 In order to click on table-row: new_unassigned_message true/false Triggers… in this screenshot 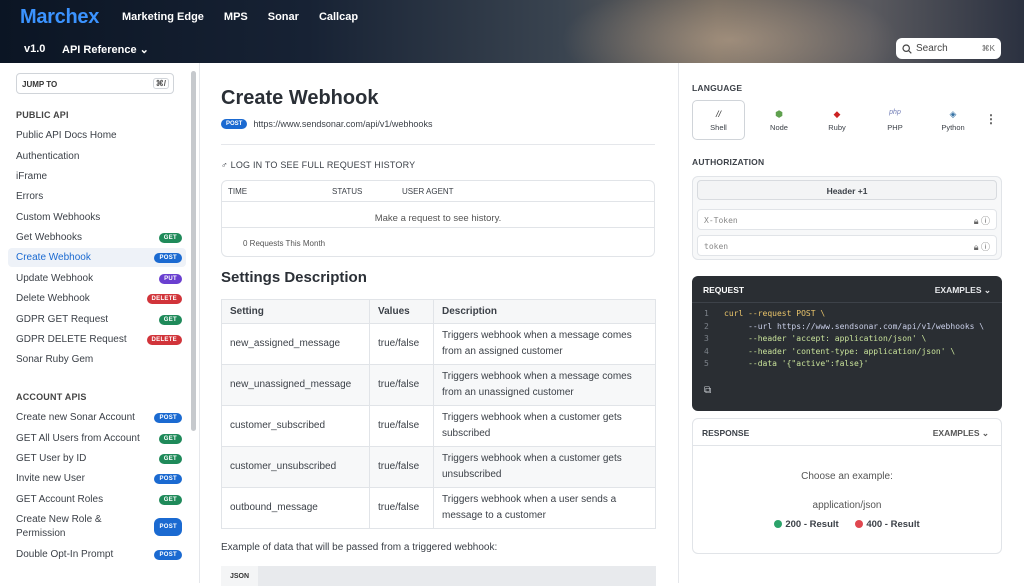, I will do `click(438, 385)`.